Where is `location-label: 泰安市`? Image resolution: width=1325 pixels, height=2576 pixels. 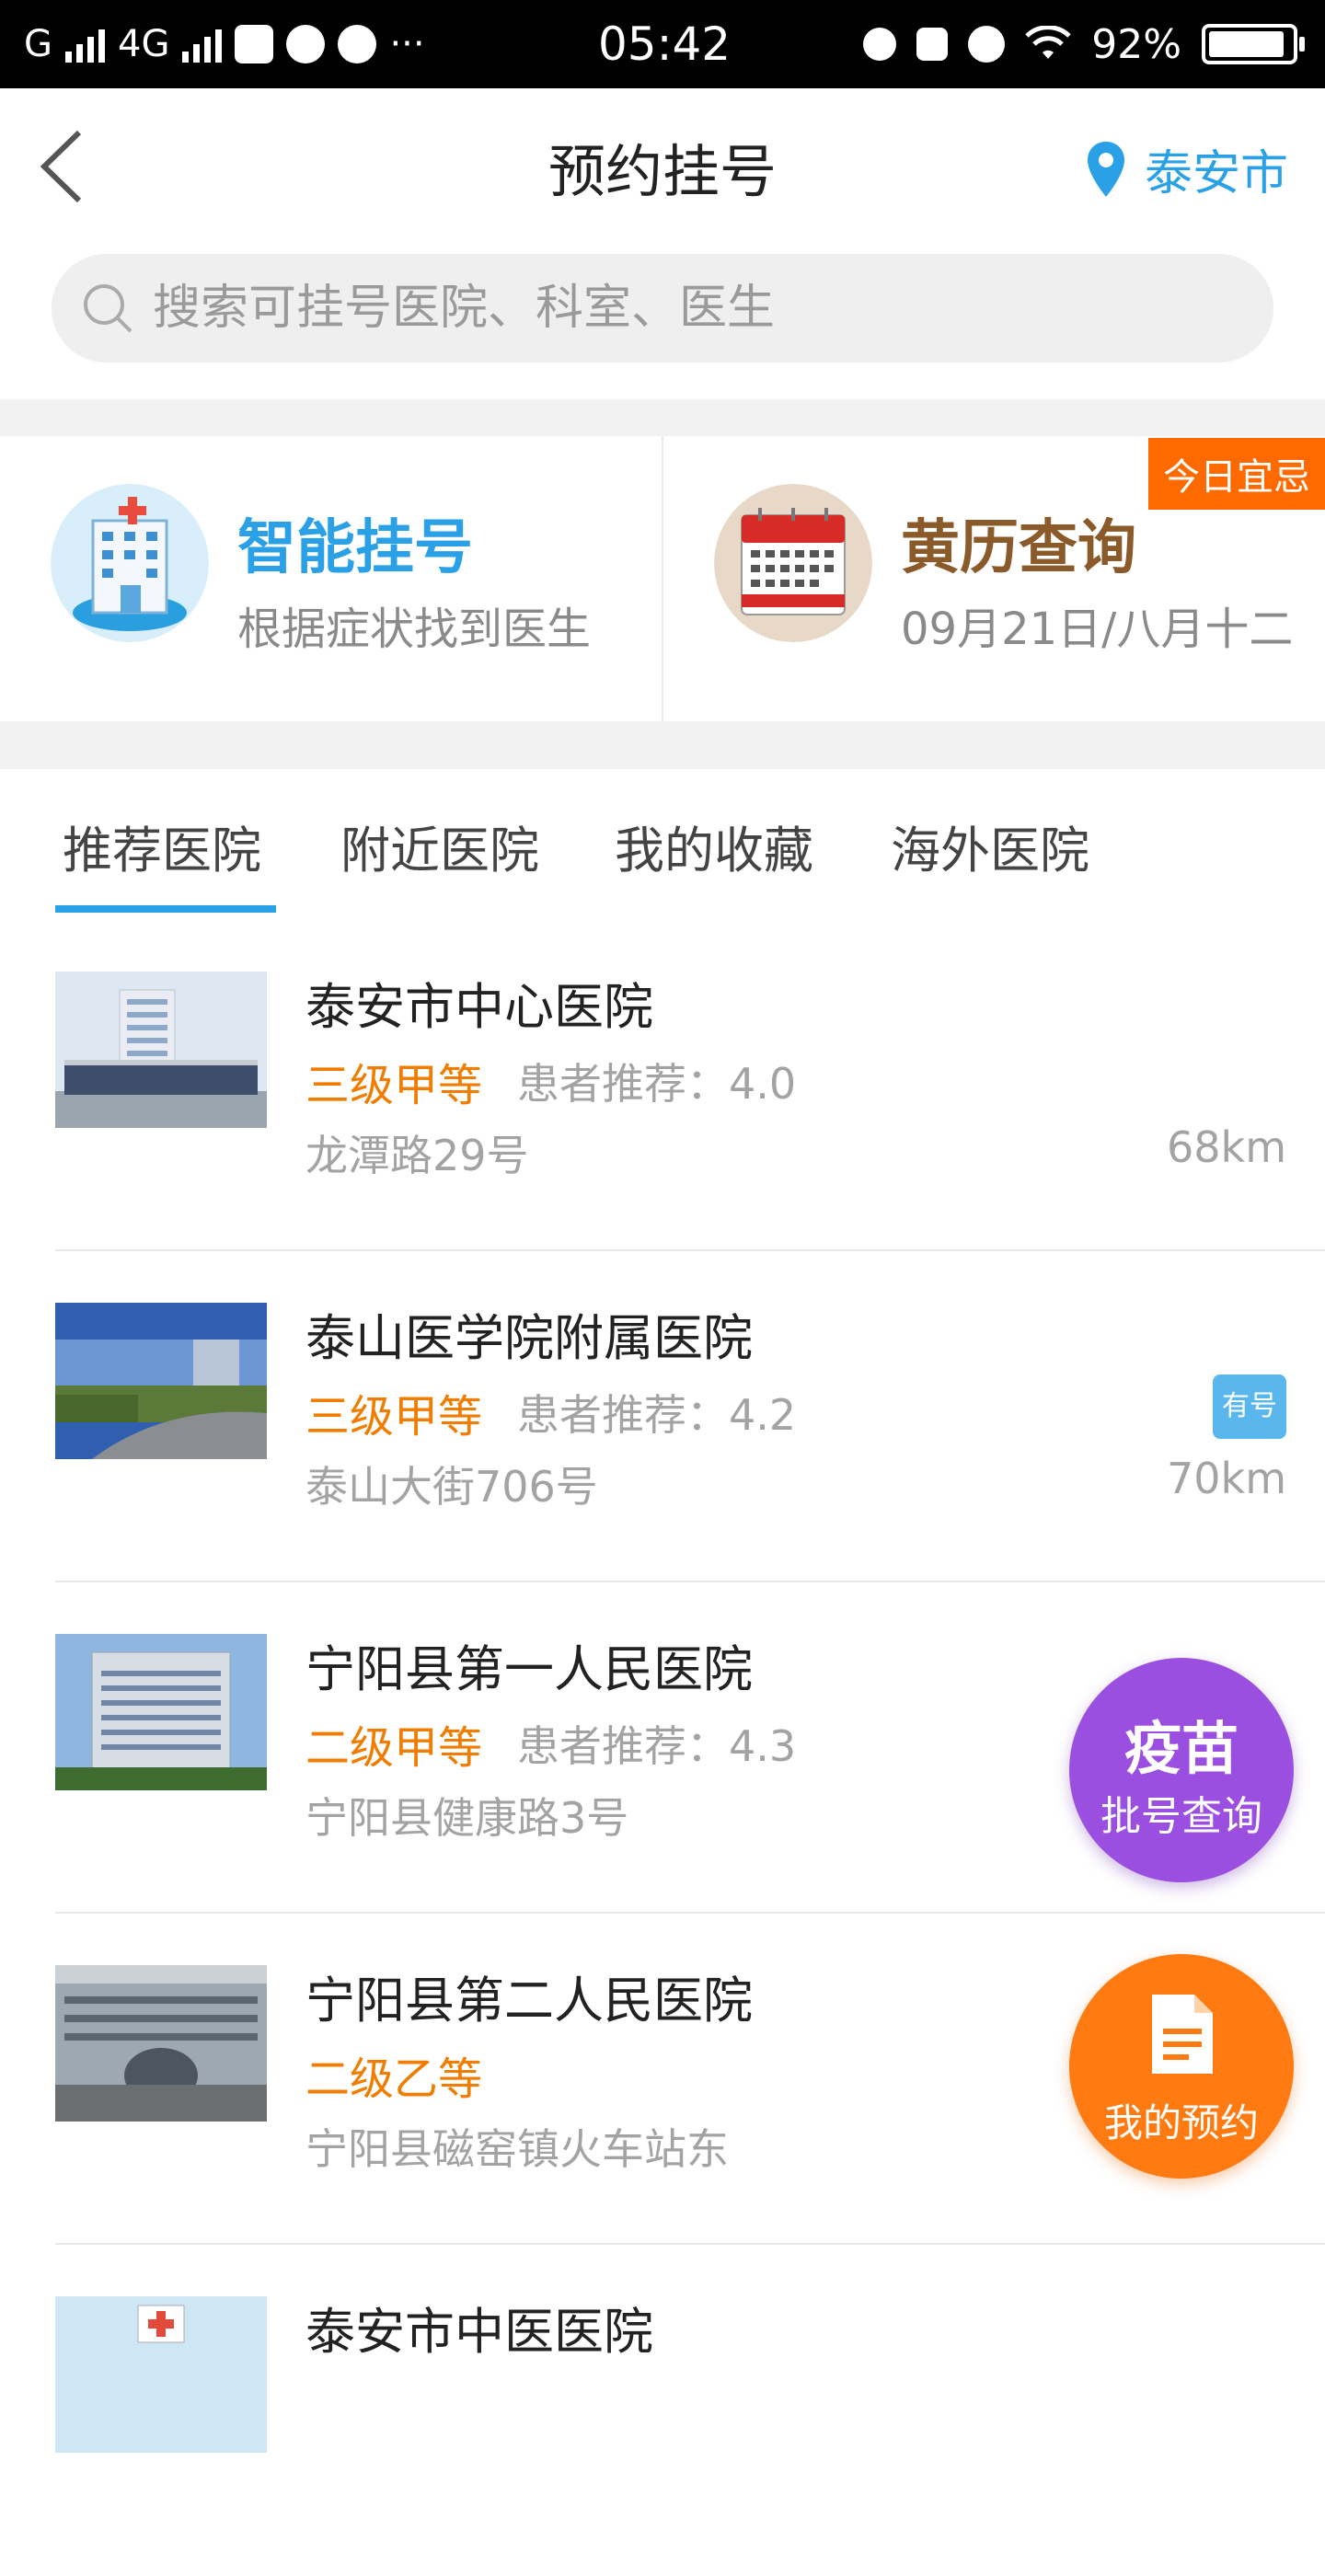 location-label: 泰安市 is located at coordinates (1216, 173).